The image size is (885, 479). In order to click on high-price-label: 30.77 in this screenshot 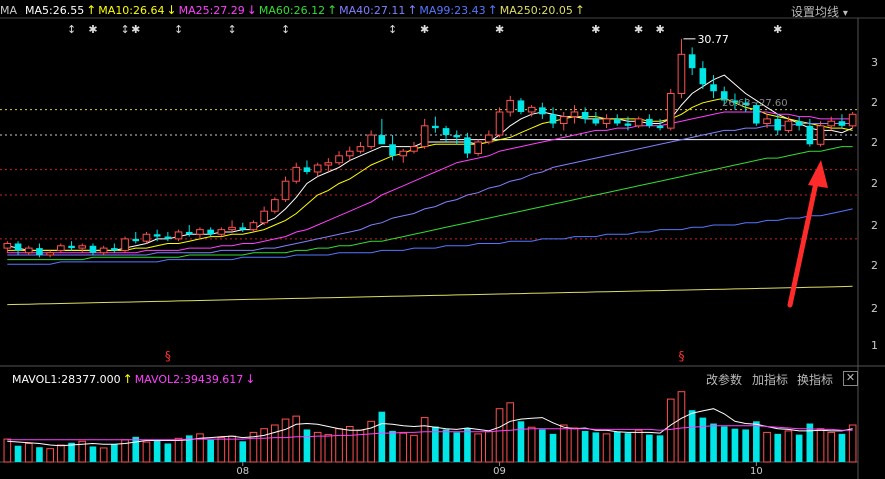, I will do `click(713, 39)`.